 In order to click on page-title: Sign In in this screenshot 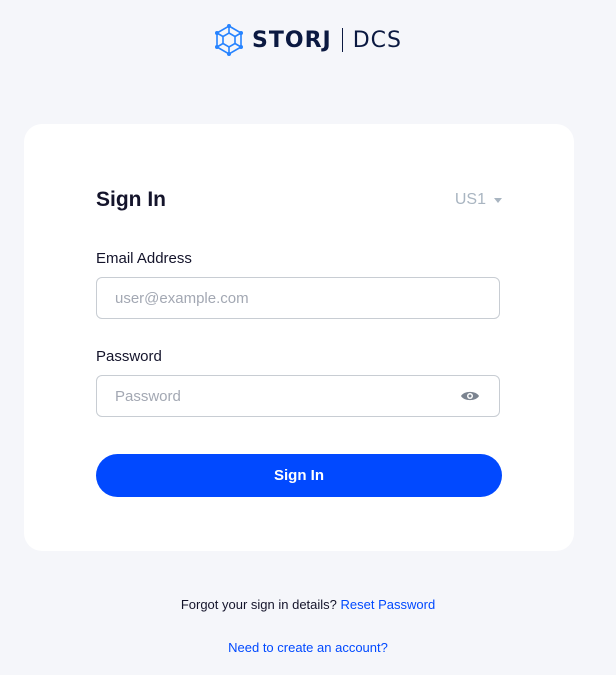, I will do `click(131, 199)`.